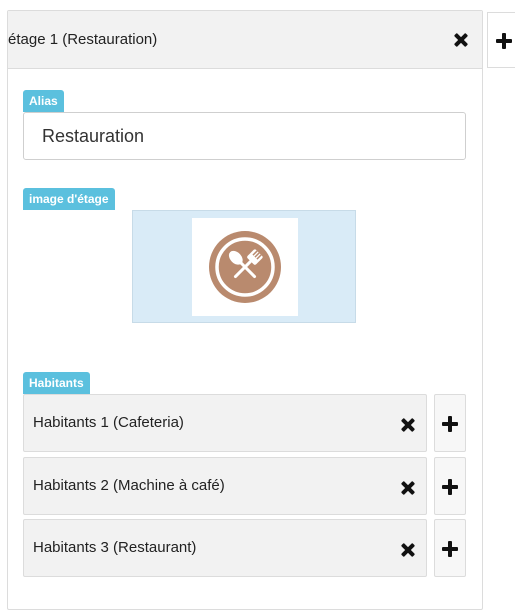 The height and width of the screenshot is (616, 515). I want to click on add-floor-button, so click(501, 40).